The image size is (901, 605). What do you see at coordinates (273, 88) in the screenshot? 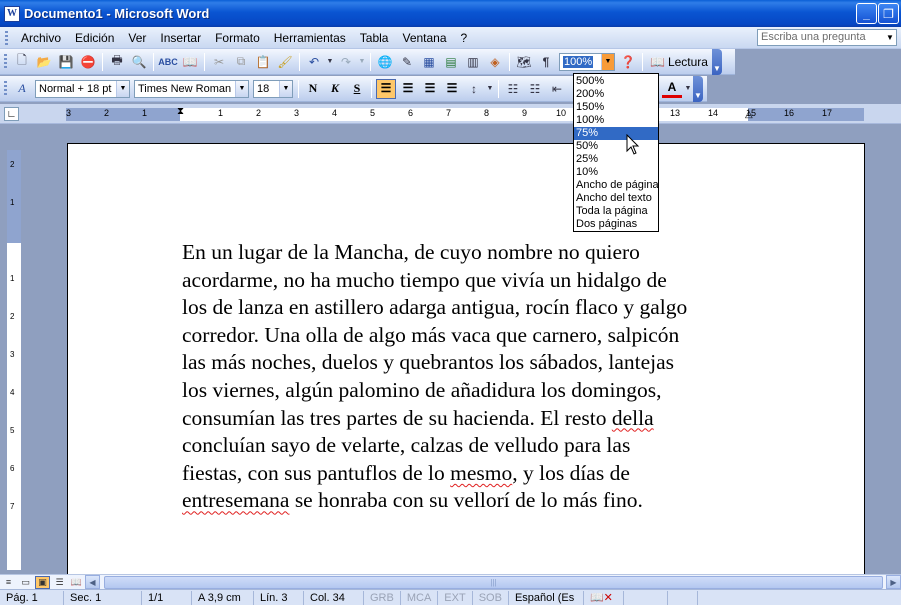
I see `font-size-combo: 18 ▼` at bounding box center [273, 88].